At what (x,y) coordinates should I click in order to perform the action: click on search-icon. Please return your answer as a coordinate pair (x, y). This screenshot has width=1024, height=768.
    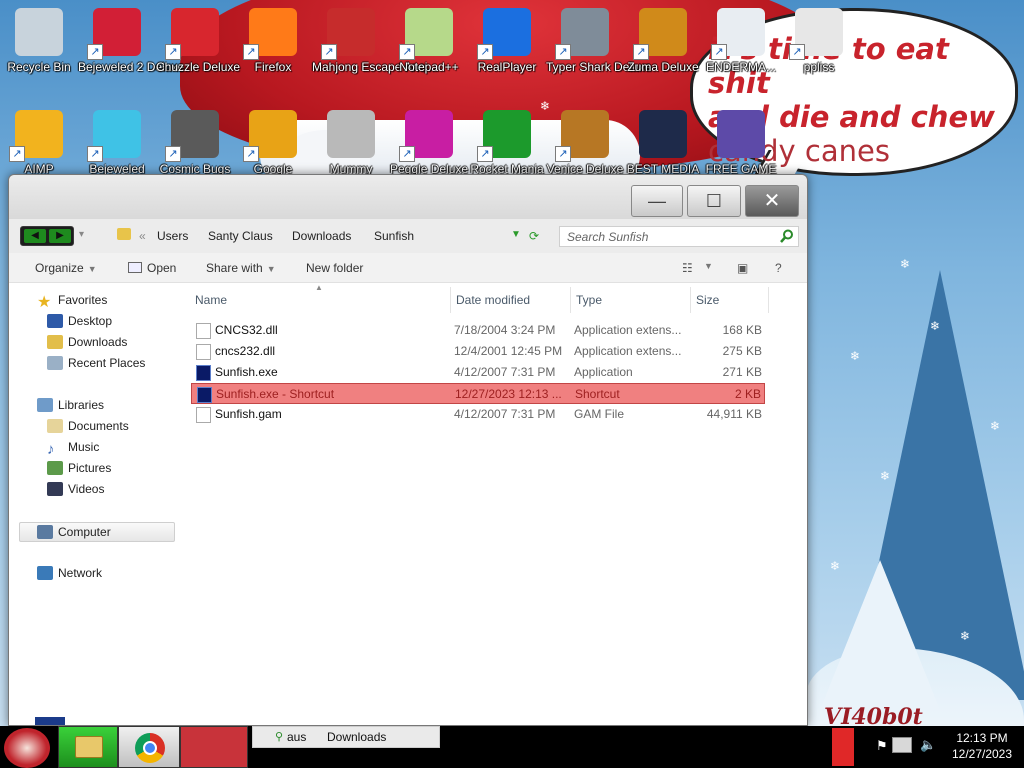
    Looking at the image, I should click on (787, 236).